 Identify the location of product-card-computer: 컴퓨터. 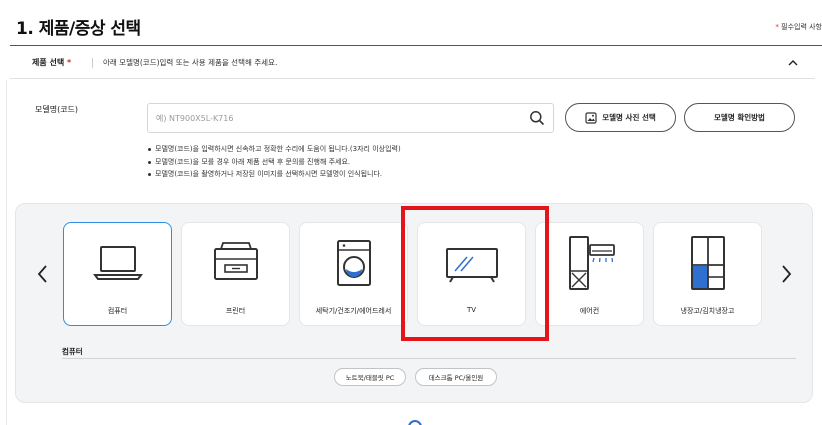
(117, 274).